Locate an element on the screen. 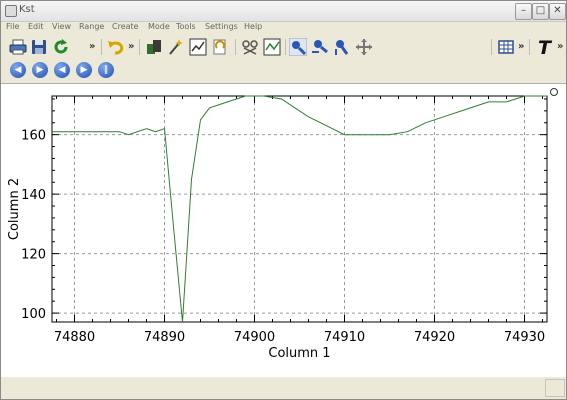 This screenshot has height=400, width=567. maximize-button: □ is located at coordinates (540, 11).